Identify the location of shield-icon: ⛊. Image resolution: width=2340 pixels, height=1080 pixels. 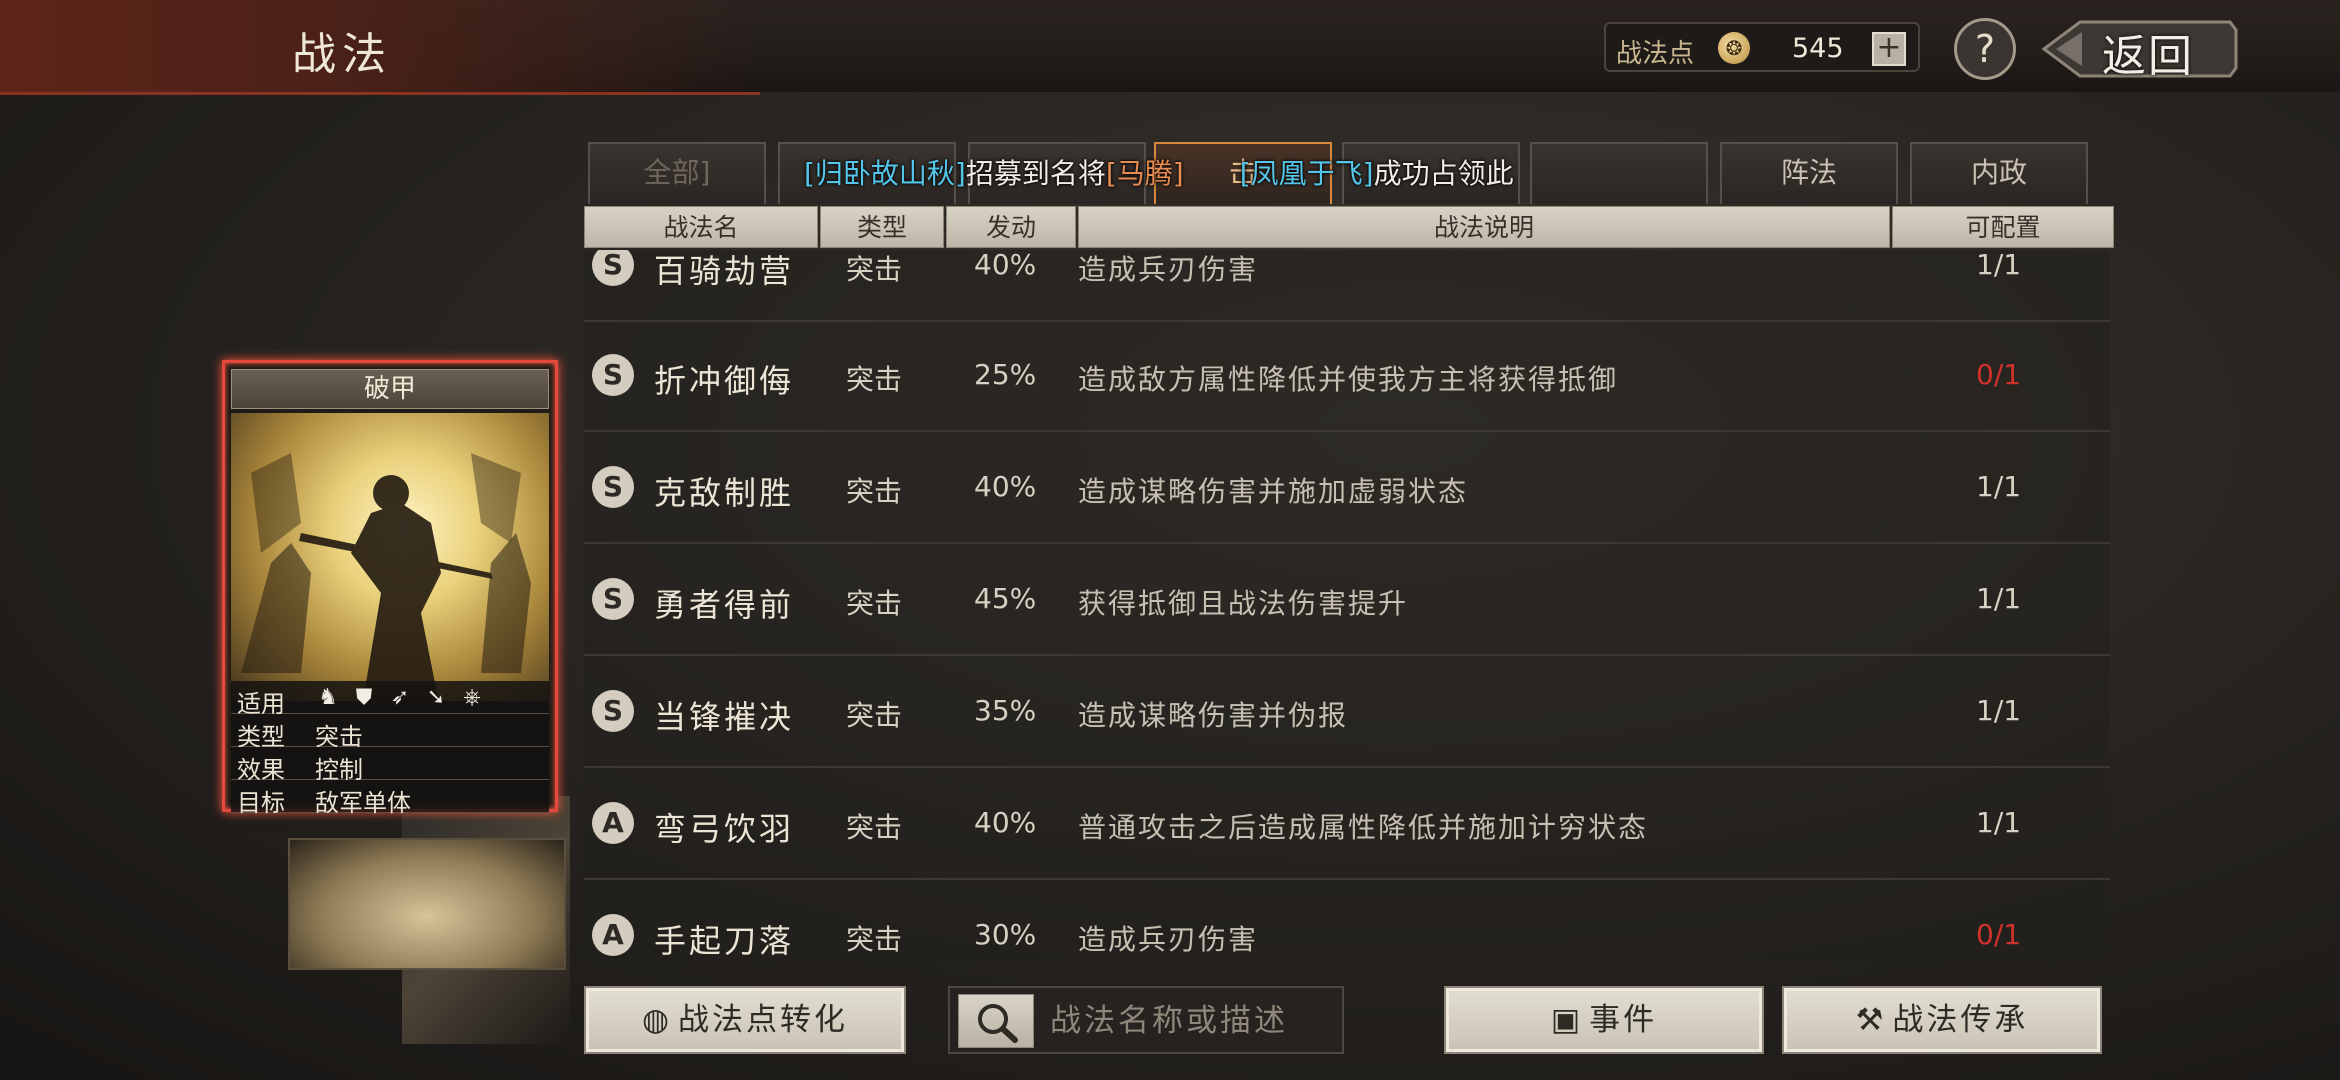
(364, 697).